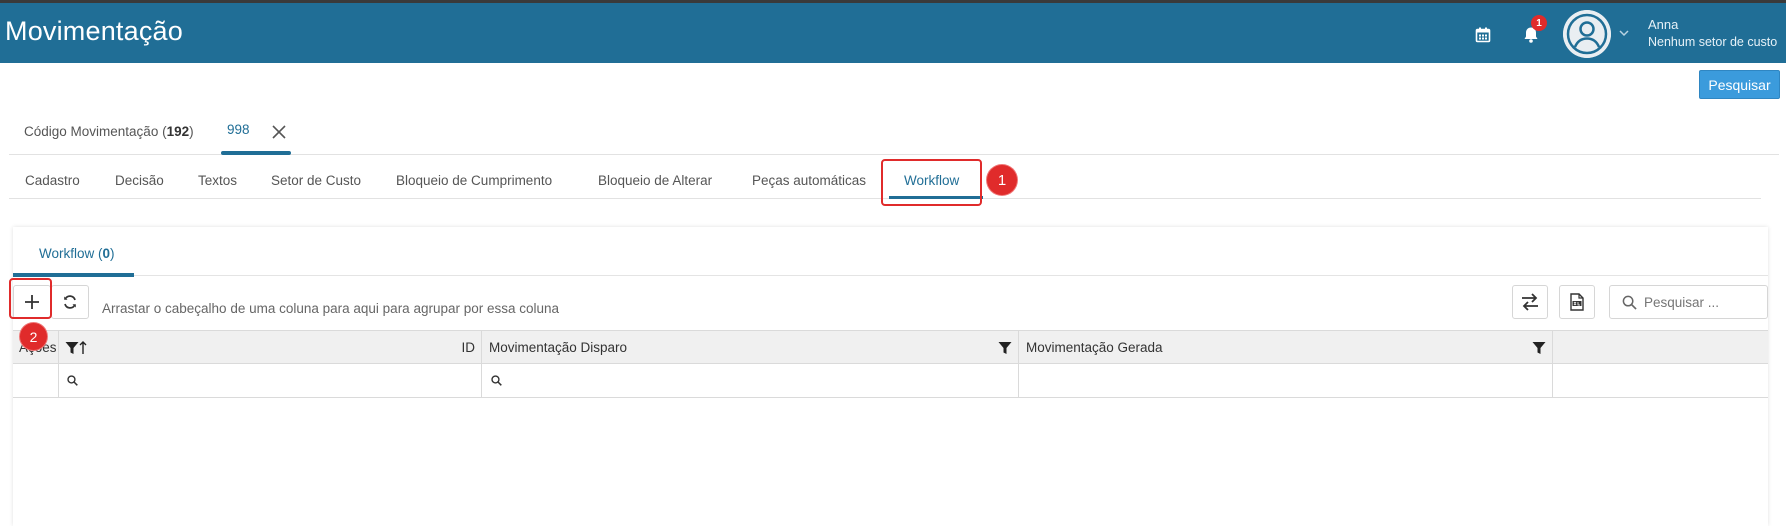 The image size is (1786, 526). I want to click on export-xlsx-button, so click(1577, 302).